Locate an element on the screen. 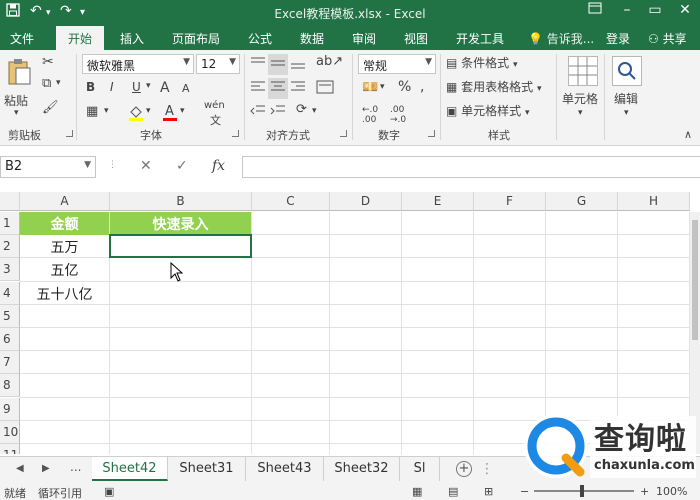  cells-group-label: 单元格 is located at coordinates (580, 98).